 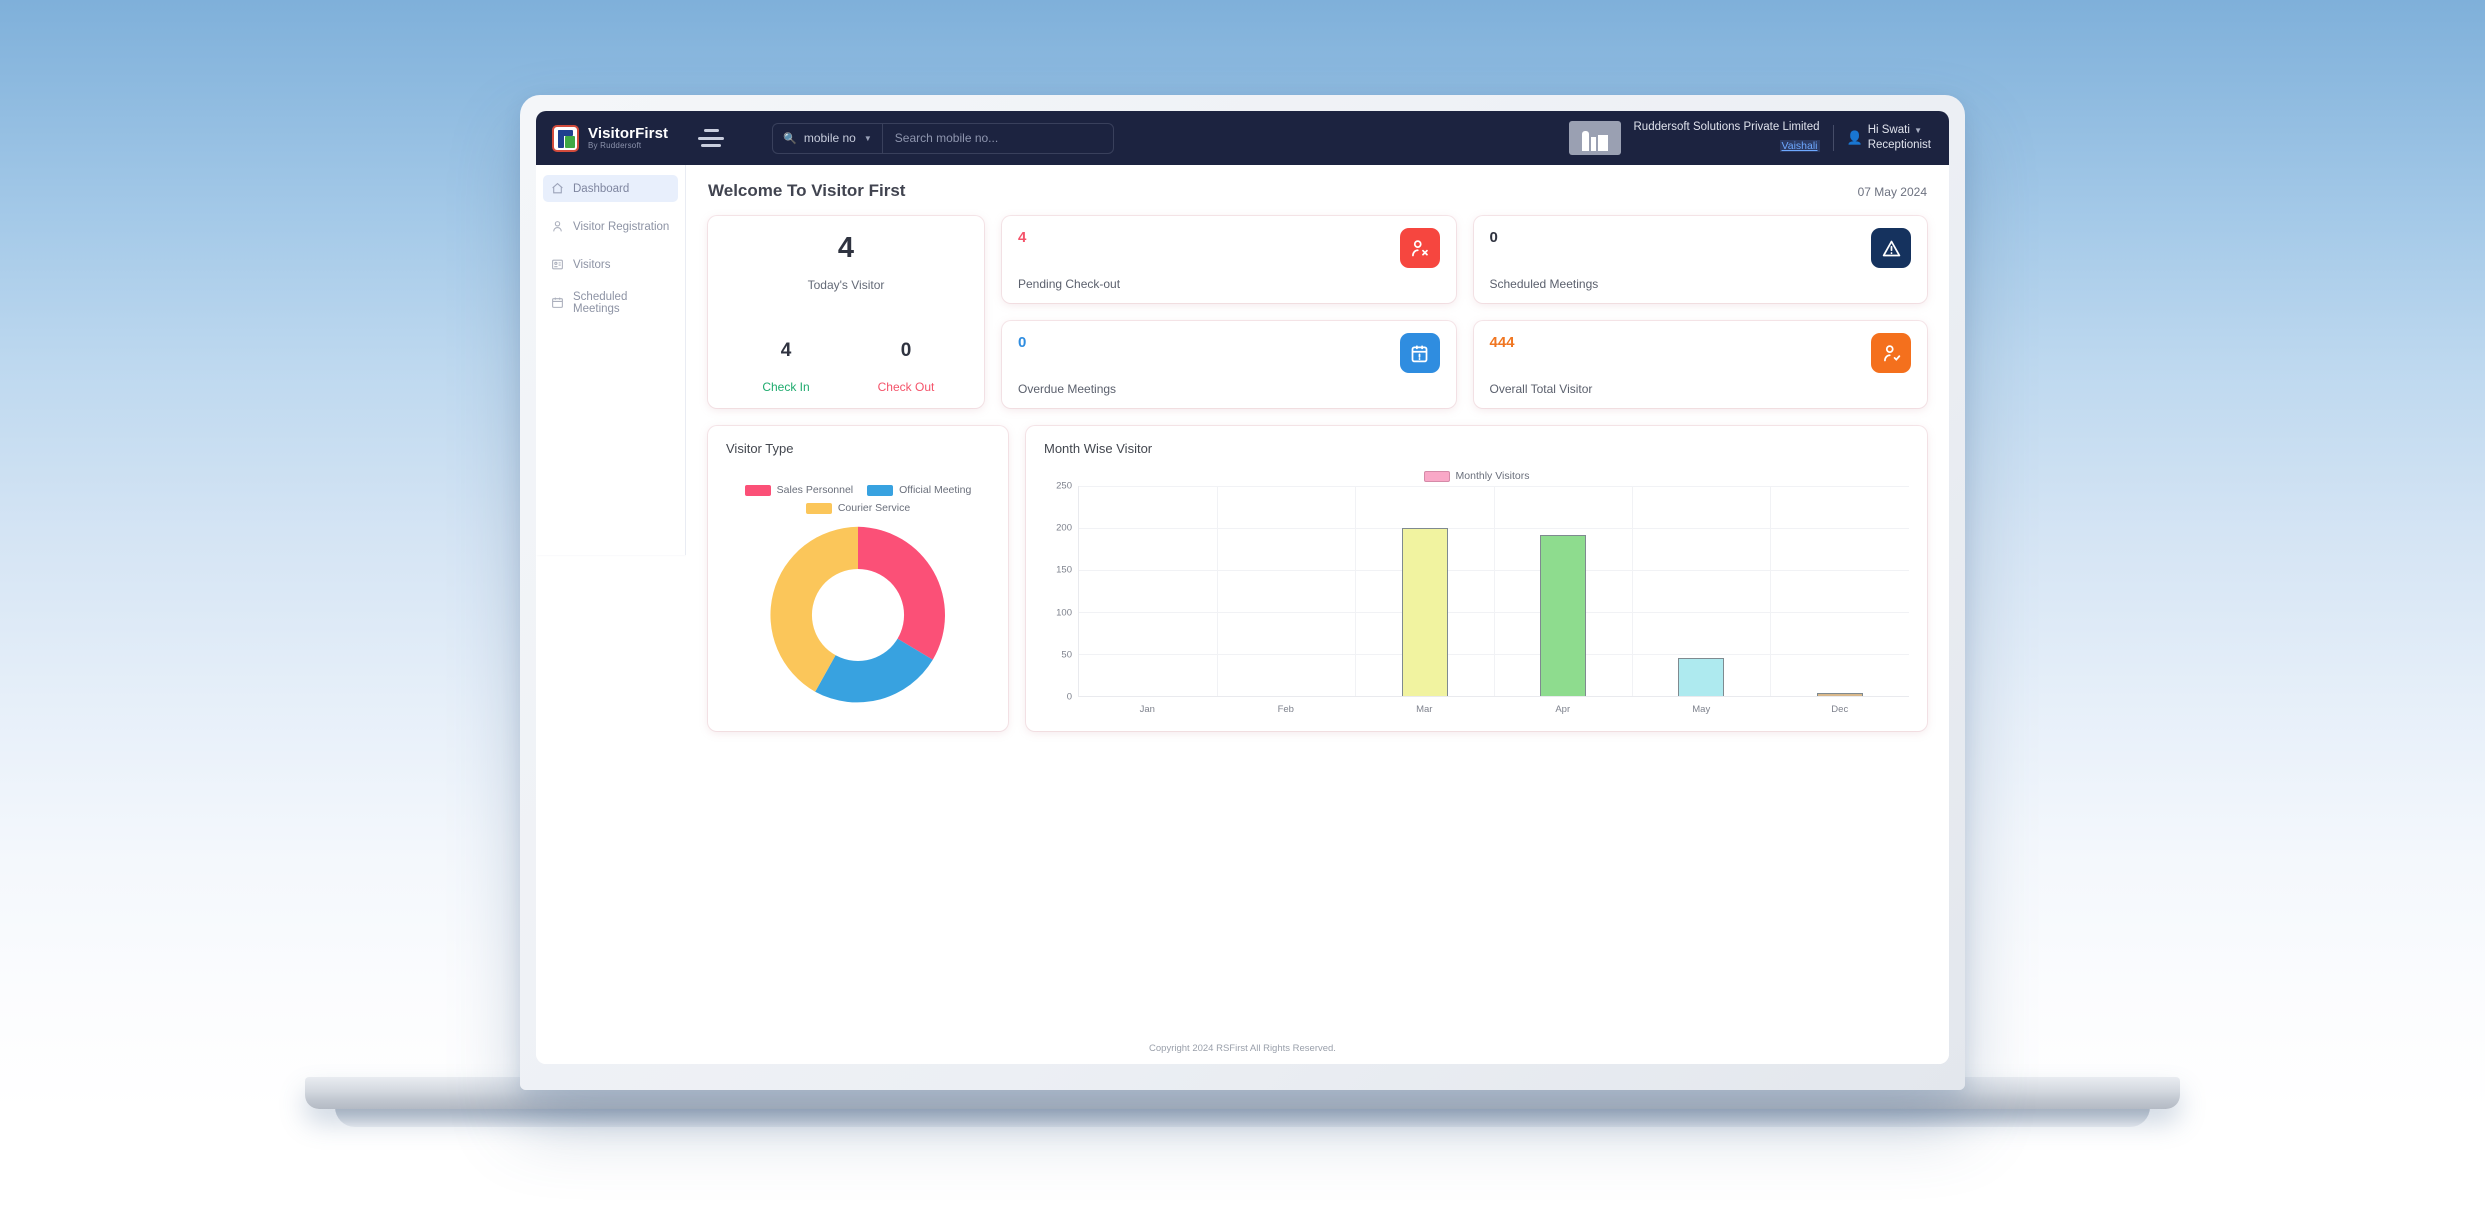 What do you see at coordinates (1064, 613) in the screenshot?
I see `y-tick: 100` at bounding box center [1064, 613].